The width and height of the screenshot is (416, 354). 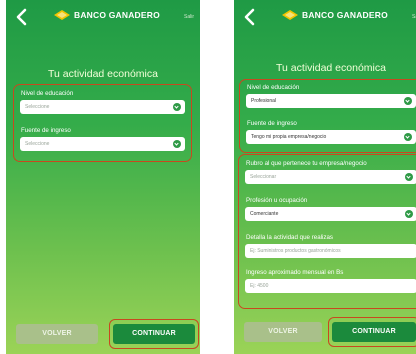 What do you see at coordinates (102, 144) in the screenshot?
I see `income-source-select: Seleccione` at bounding box center [102, 144].